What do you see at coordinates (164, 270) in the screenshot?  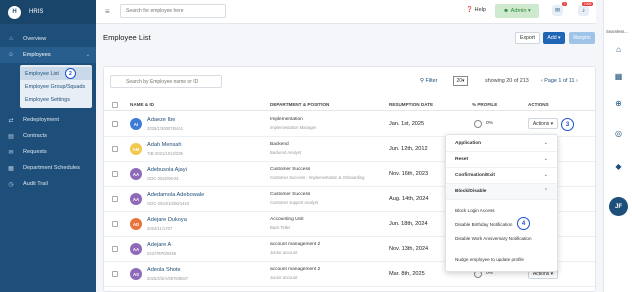 I see `employee-name: Adeola Shote` at bounding box center [164, 270].